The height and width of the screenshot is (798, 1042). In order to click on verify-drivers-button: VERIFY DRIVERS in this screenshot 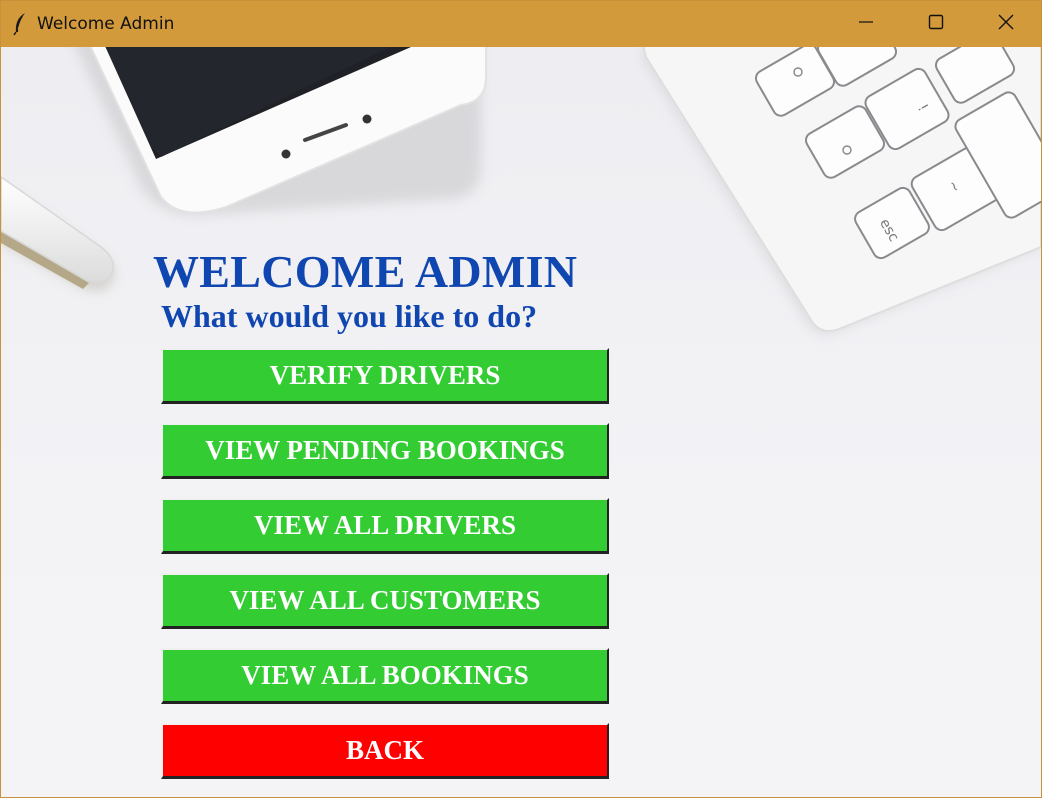, I will do `click(385, 376)`.